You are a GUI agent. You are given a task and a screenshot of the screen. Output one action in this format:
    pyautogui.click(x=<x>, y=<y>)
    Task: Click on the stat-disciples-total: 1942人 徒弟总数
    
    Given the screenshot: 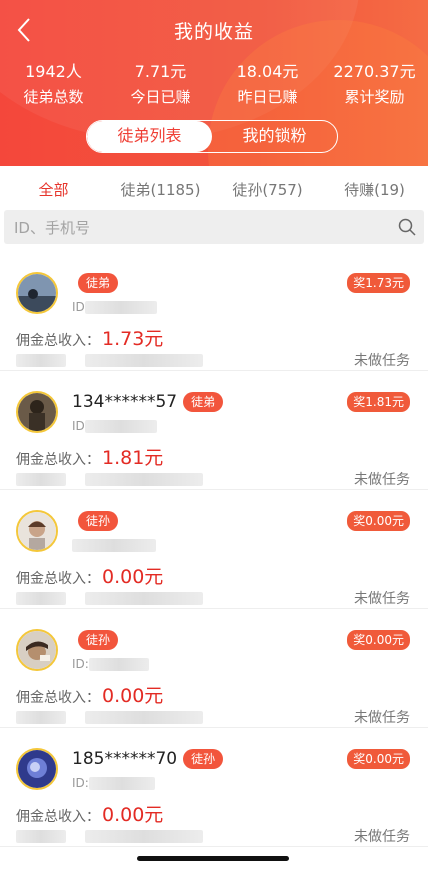 What is the action you would take?
    pyautogui.click(x=53, y=85)
    